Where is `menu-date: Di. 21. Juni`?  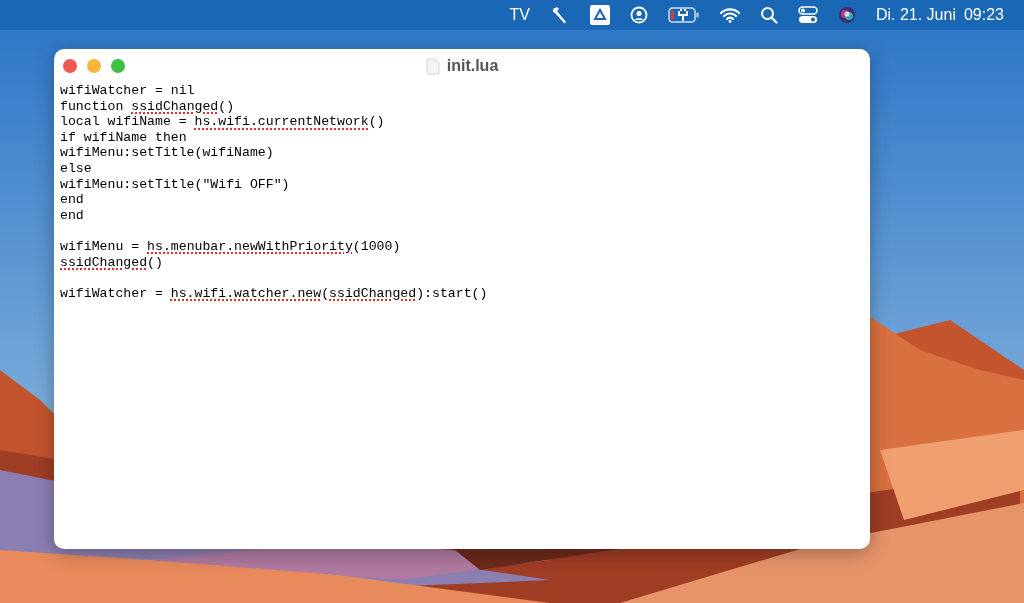 menu-date: Di. 21. Juni is located at coordinates (915, 15).